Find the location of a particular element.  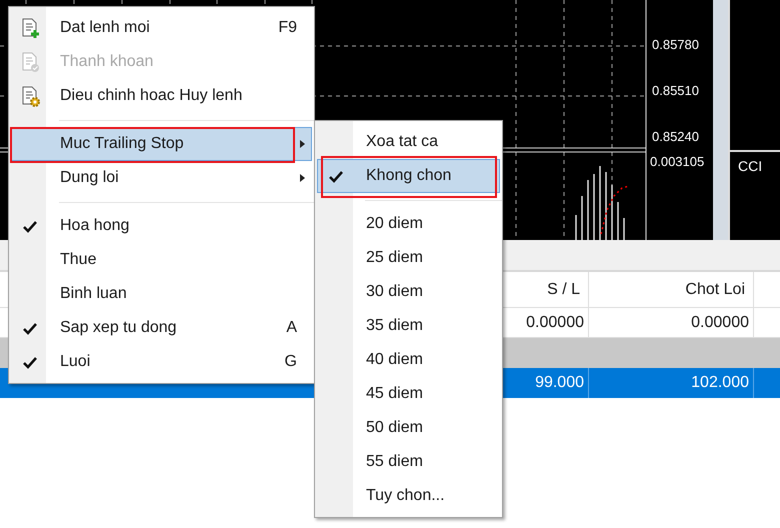

menu-item: Muc Trailing Stop is located at coordinates (161, 144).